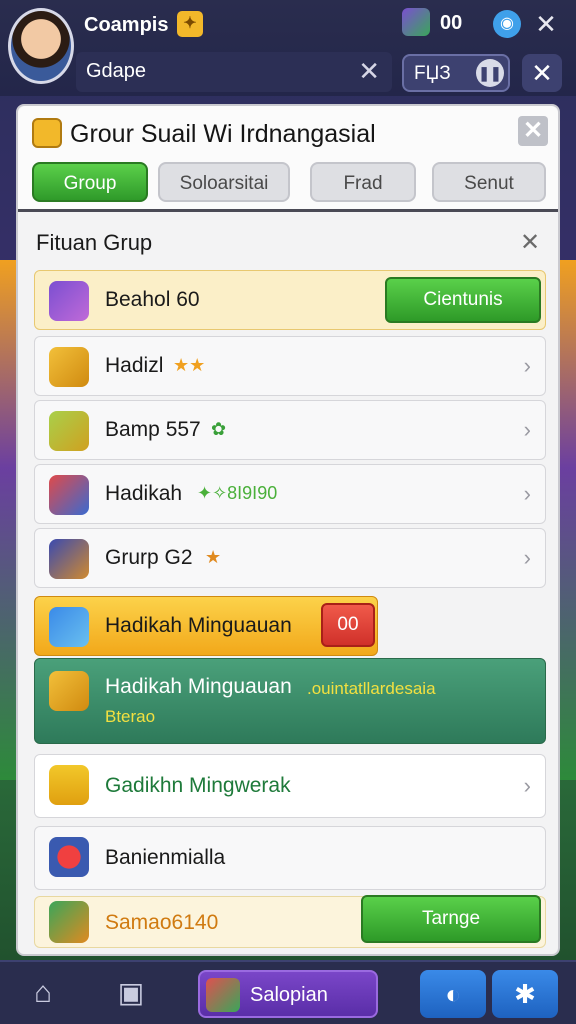 This screenshot has height=1024, width=576. Describe the element at coordinates (94, 242) in the screenshot. I see `section-title: Fituan Grup` at that location.